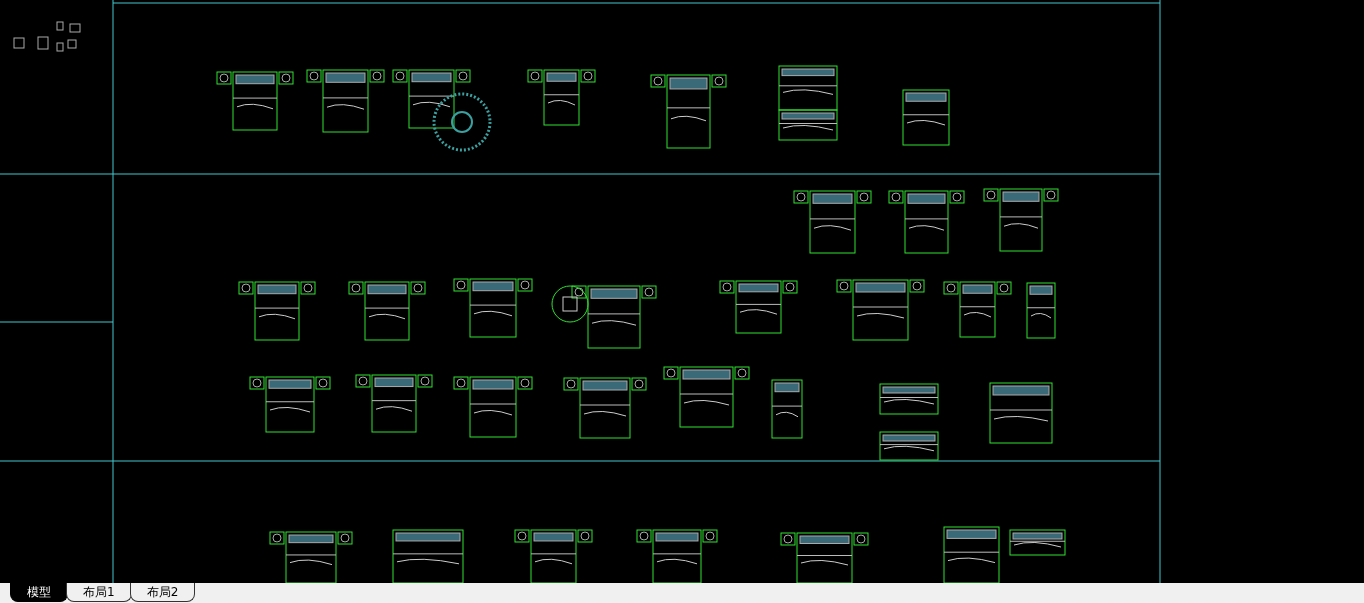 The height and width of the screenshot is (603, 1364). I want to click on round-table-drawing, so click(570, 304).